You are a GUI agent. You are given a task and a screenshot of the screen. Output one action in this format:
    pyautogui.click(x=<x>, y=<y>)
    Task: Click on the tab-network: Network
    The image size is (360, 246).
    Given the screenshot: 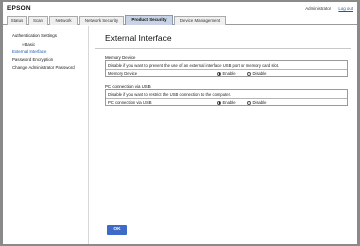 What is the action you would take?
    pyautogui.click(x=63, y=20)
    